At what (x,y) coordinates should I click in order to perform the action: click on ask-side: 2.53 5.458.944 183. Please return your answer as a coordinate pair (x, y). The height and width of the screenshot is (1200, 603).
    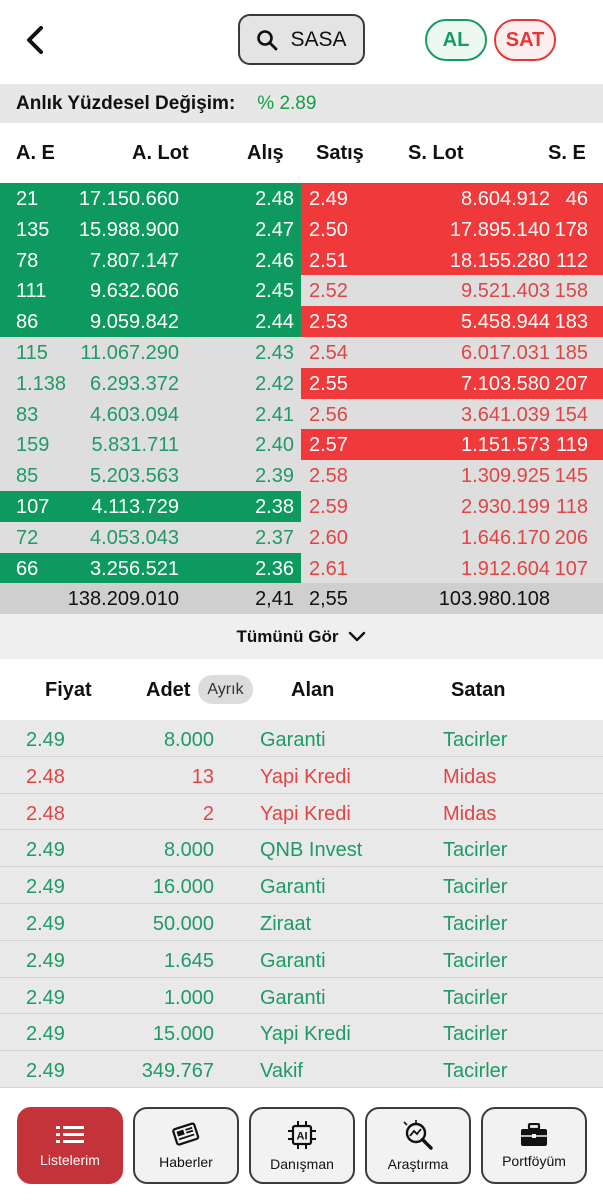
    Looking at the image, I should click on (452, 321).